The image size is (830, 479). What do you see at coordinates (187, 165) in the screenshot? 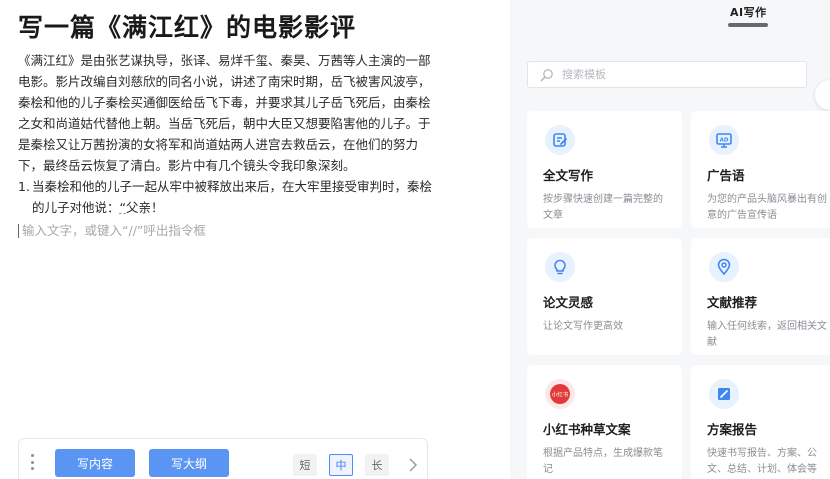
I see `paragraph-line: 下，最终岳云恢复了清白。影片中有几个镜头令我印象深刻。` at bounding box center [187, 165].